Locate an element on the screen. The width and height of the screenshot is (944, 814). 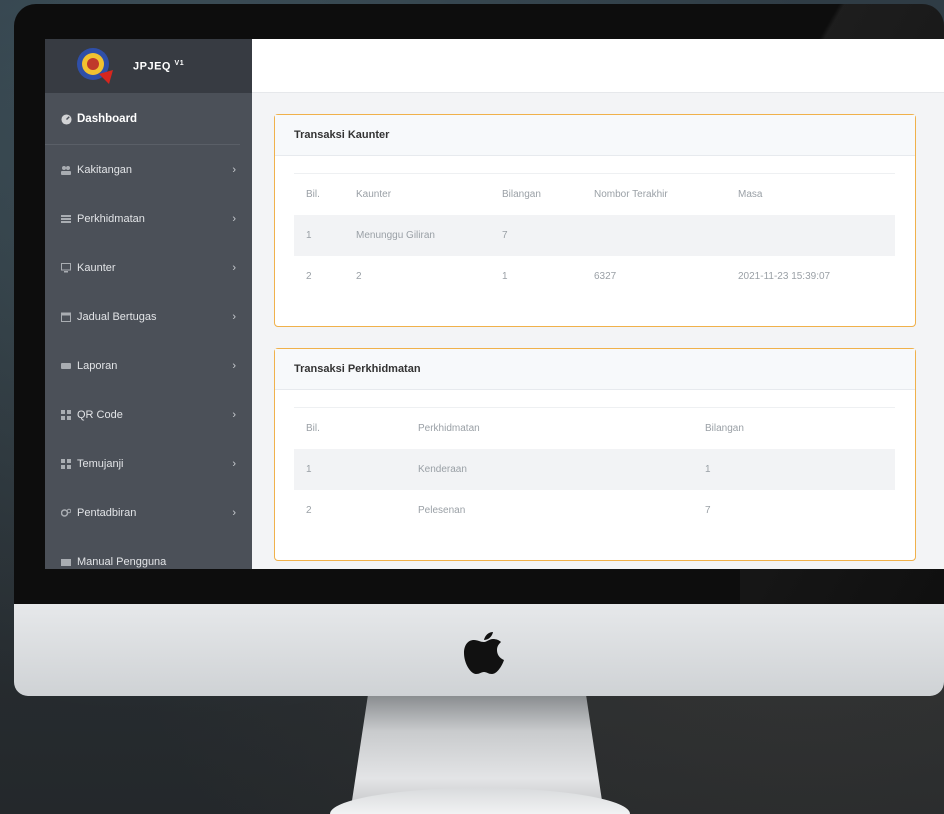
table-header-row: Bil. Perkhidmatan Bilangan is located at coordinates (594, 428).